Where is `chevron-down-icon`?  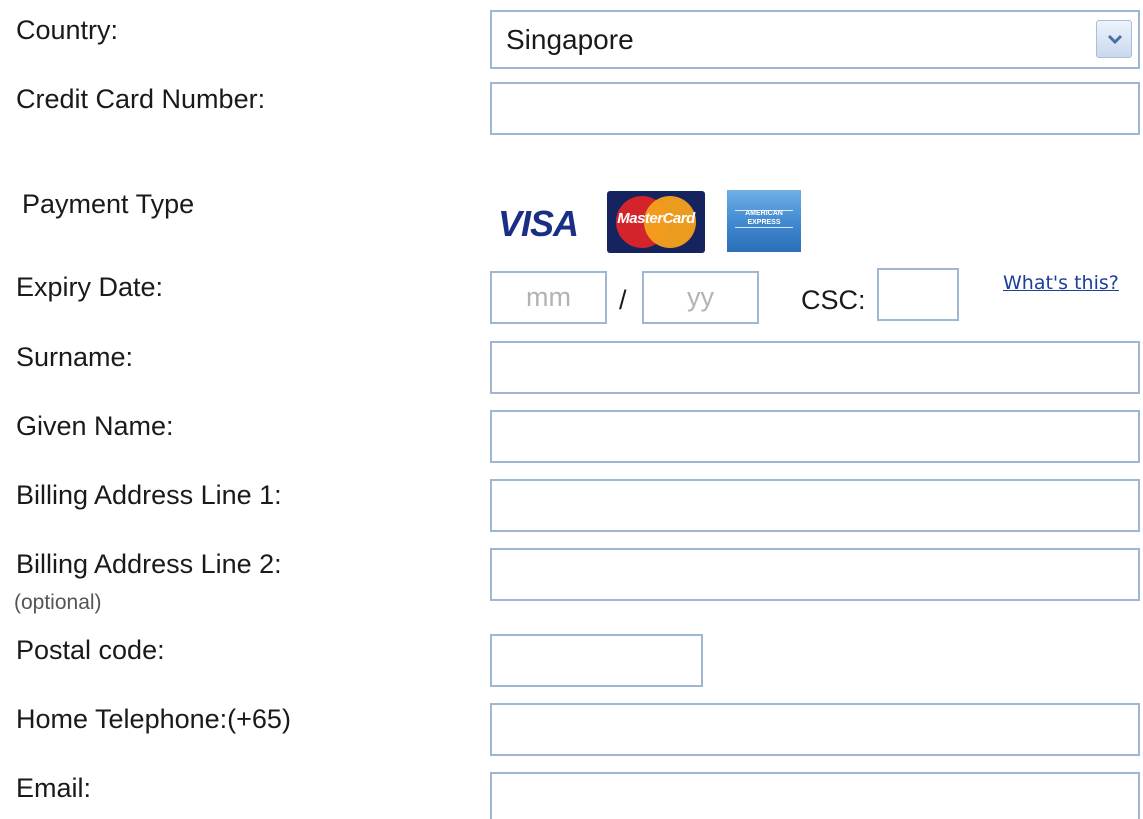 chevron-down-icon is located at coordinates (1115, 39).